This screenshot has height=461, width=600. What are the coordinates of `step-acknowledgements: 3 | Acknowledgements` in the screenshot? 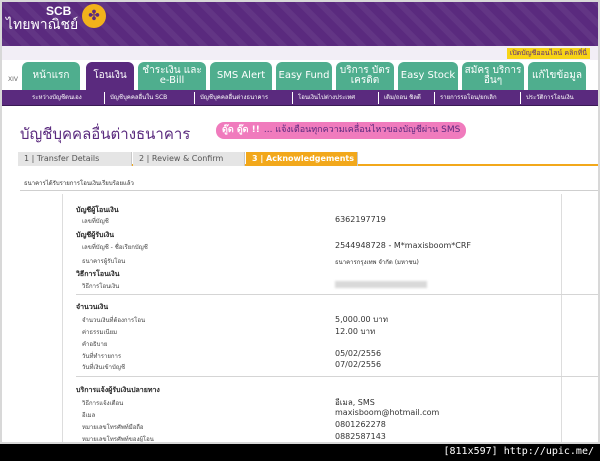 It's located at (302, 159).